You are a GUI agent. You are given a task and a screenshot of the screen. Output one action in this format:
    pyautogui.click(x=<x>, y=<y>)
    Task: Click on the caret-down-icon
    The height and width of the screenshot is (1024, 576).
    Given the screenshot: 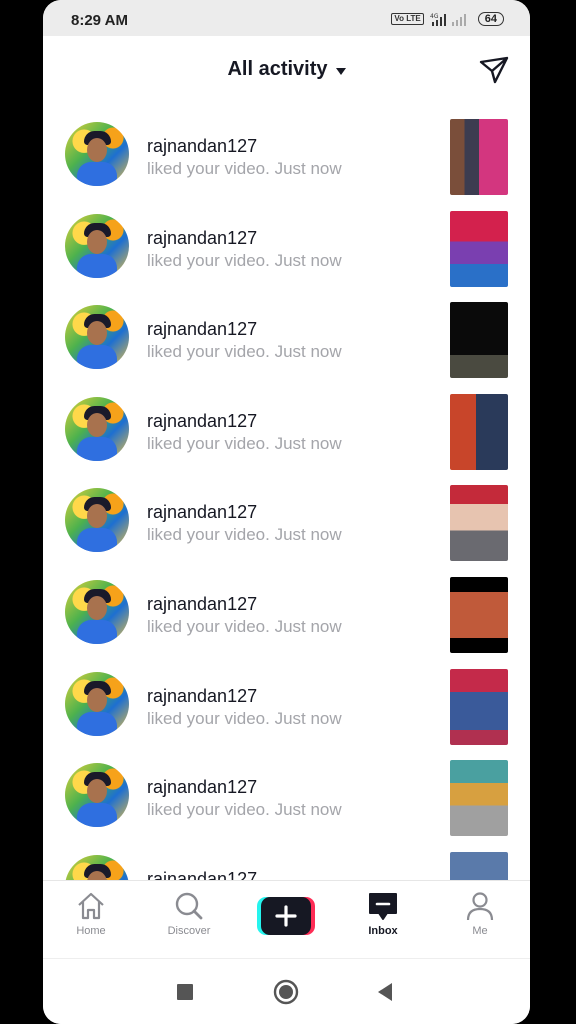 What is the action you would take?
    pyautogui.click(x=340, y=71)
    